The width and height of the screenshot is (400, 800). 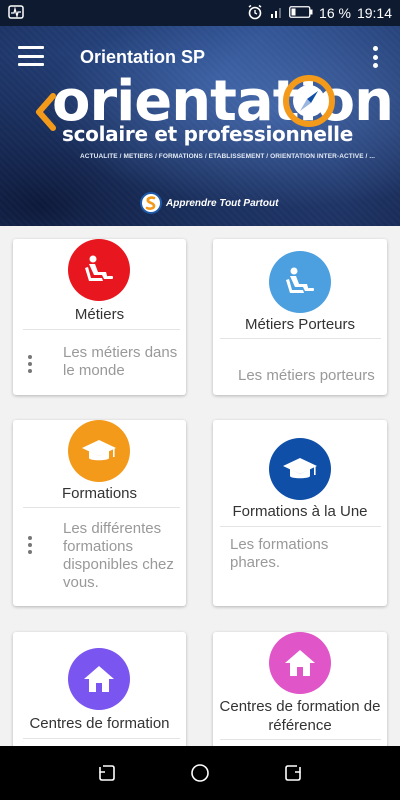 I want to click on battery-percentage: 16 %, so click(x=335, y=13).